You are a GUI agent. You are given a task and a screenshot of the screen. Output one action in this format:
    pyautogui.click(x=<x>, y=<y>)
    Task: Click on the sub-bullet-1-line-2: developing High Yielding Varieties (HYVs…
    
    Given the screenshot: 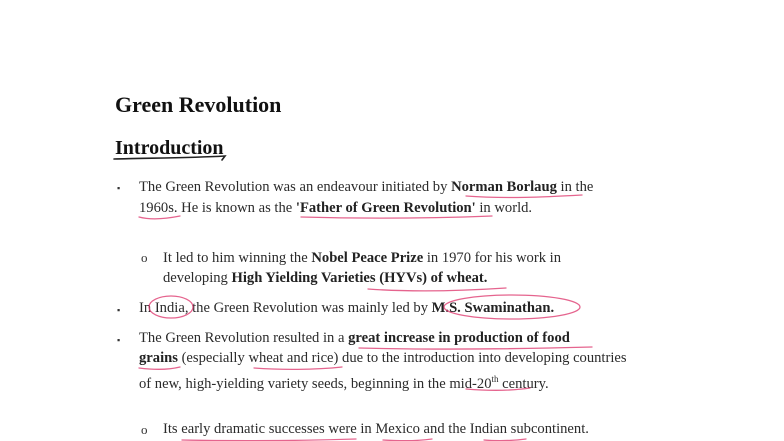 What is the action you would take?
    pyautogui.click(x=325, y=278)
    